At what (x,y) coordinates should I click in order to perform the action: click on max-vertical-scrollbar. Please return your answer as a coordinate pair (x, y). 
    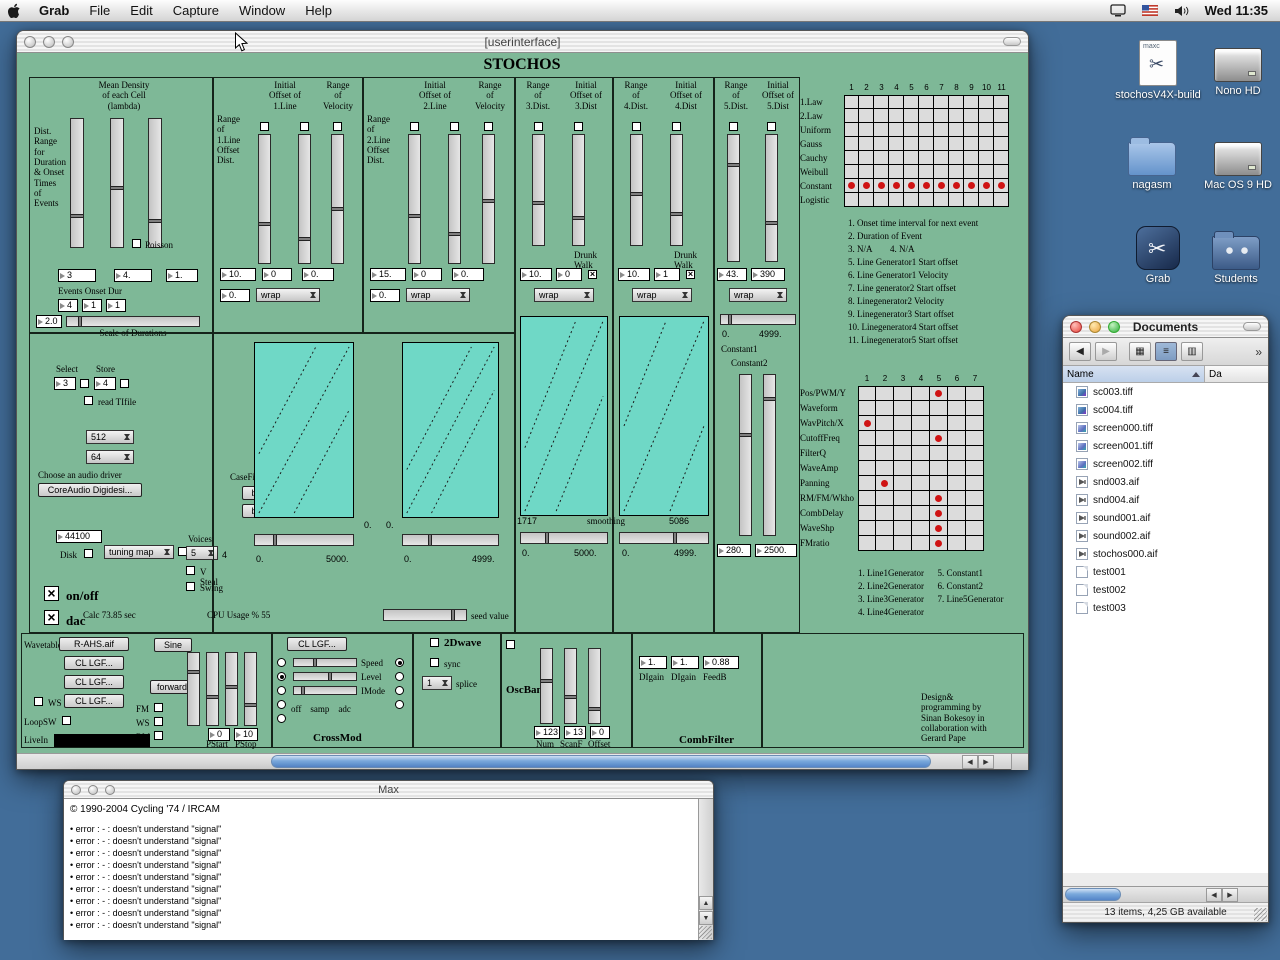
    Looking at the image, I should click on (705, 869).